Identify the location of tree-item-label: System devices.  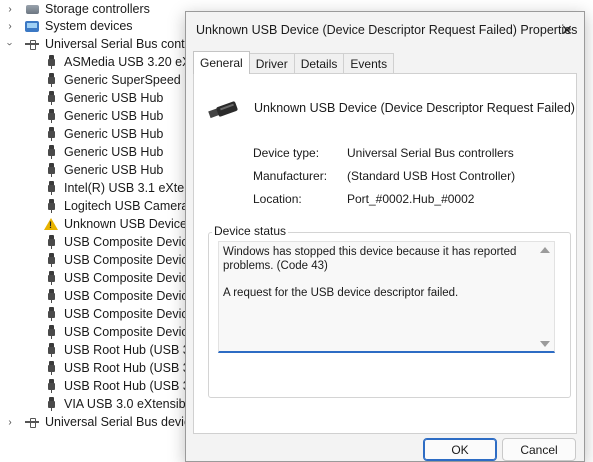
(89, 26).